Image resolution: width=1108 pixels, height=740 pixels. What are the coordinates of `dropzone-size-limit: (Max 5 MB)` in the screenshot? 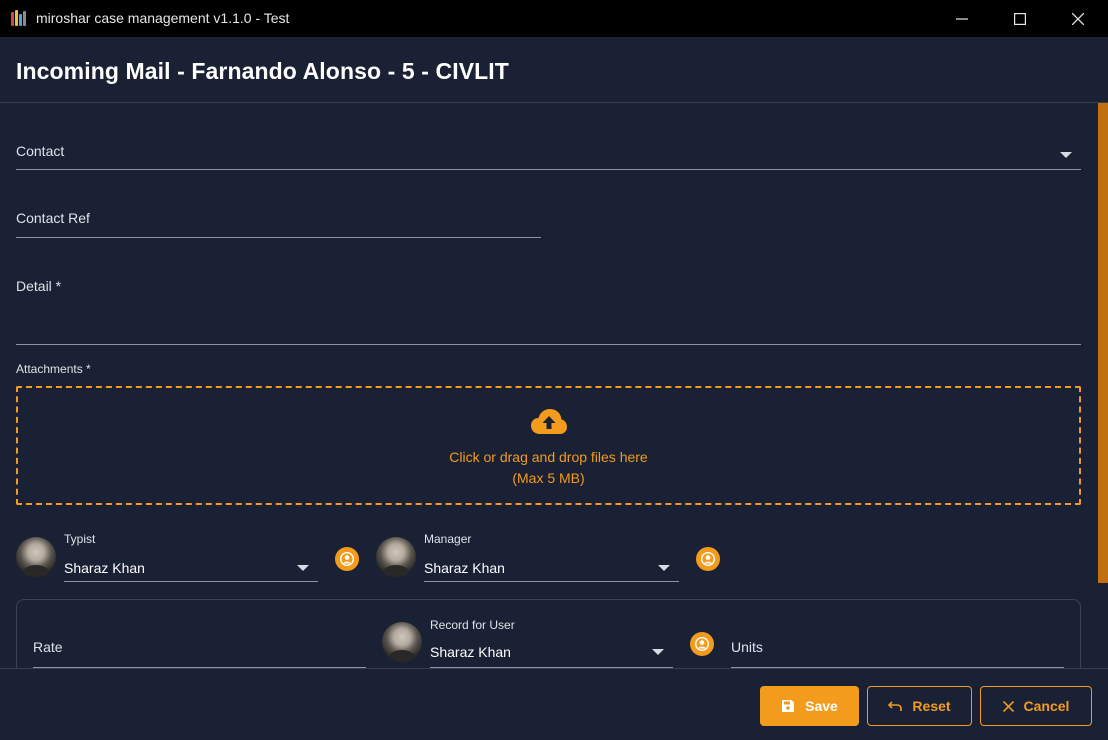 It's located at (548, 478).